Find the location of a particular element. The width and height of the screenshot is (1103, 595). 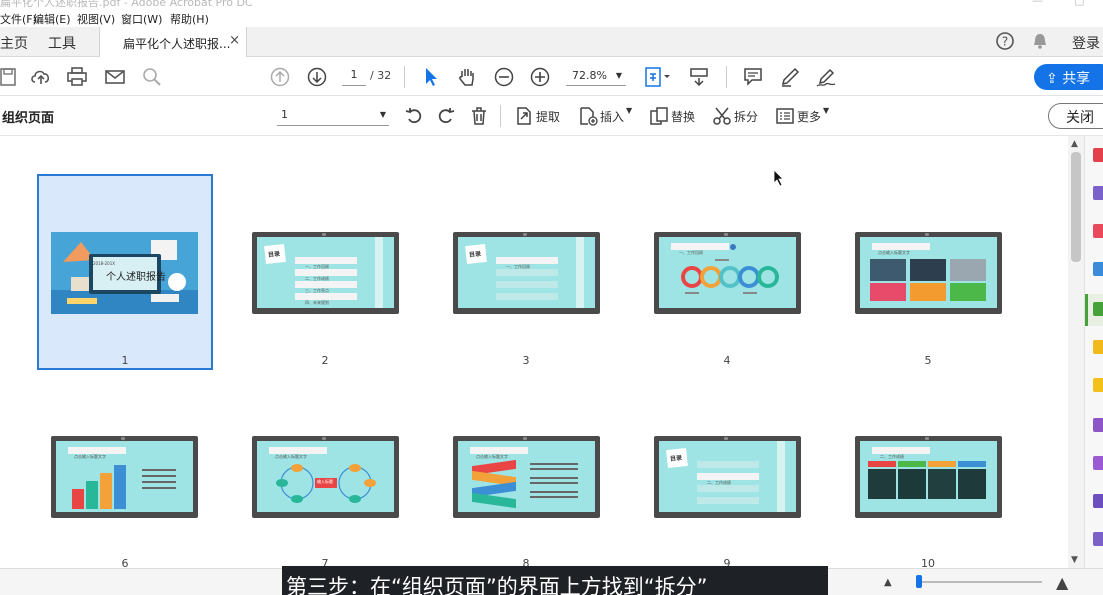

menu-help: 帮助(H) is located at coordinates (189, 19).